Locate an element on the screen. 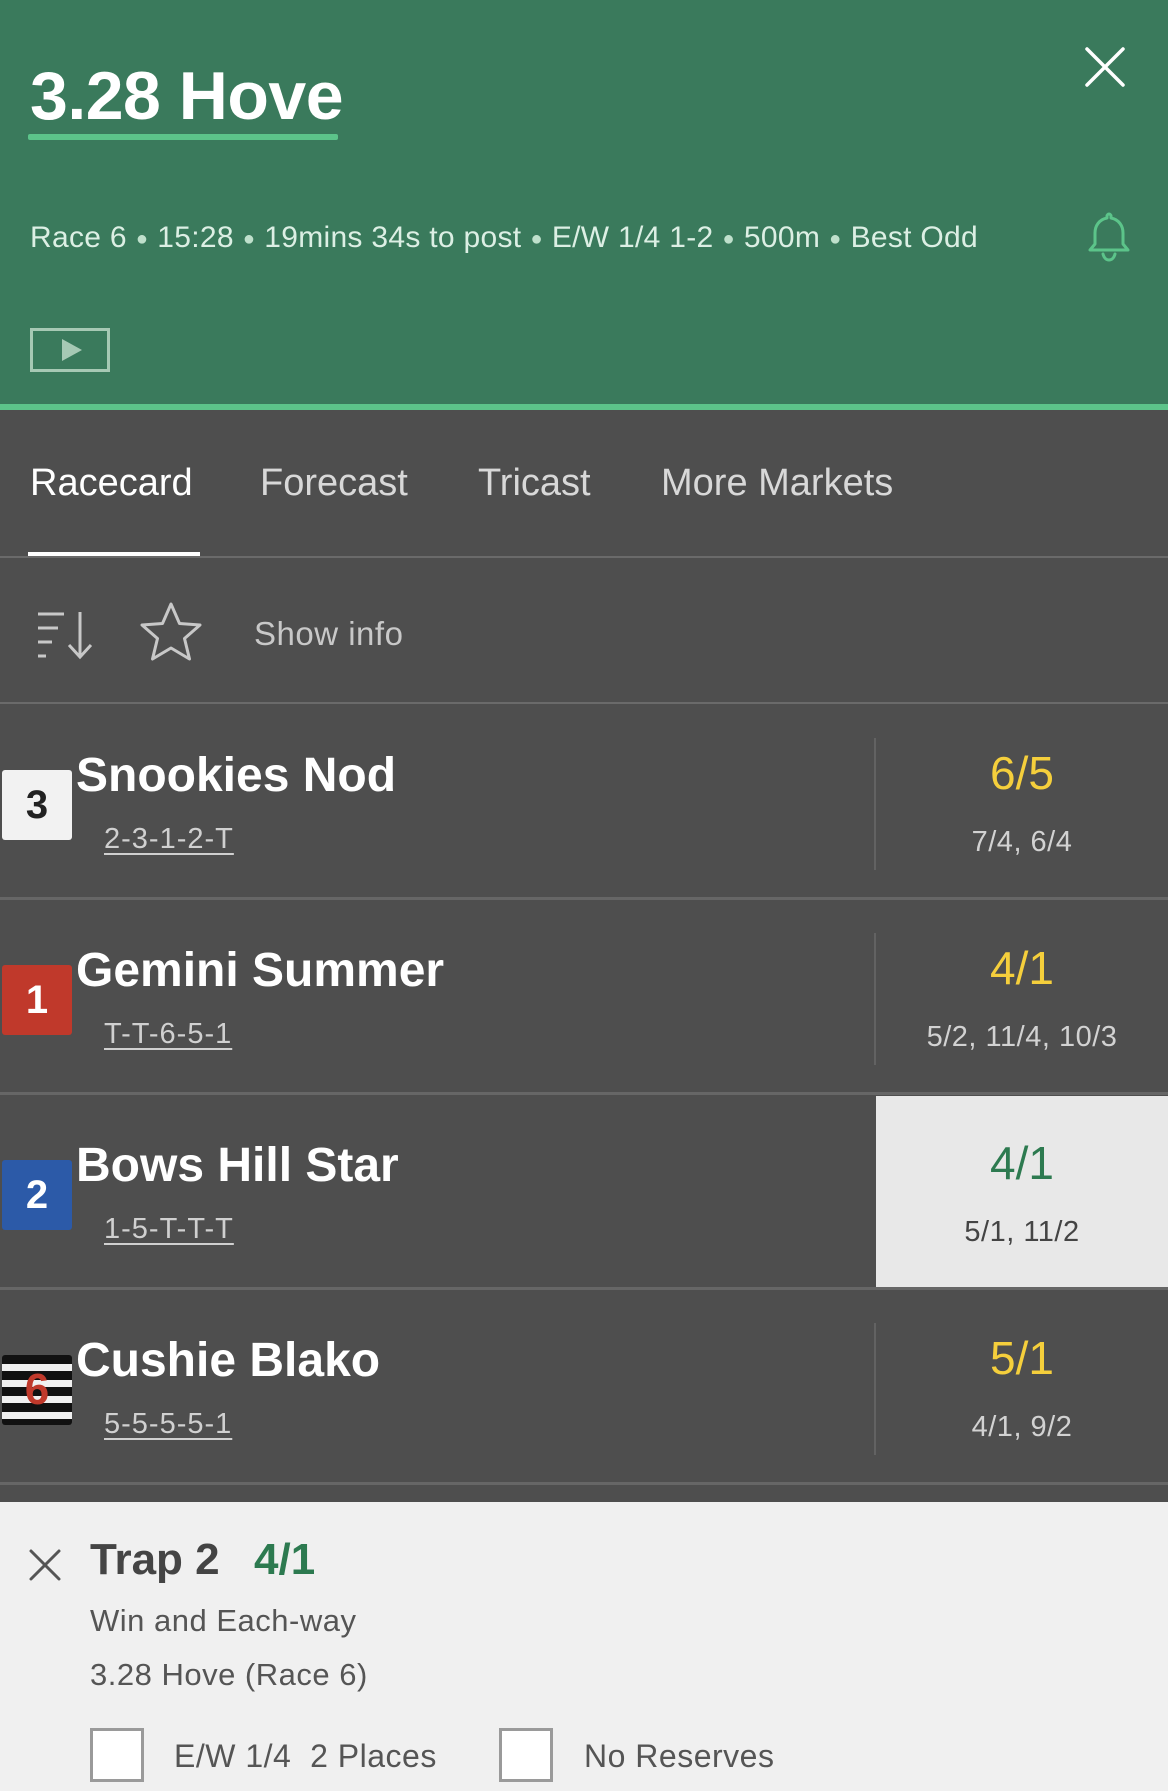 Image resolution: width=1168 pixels, height=1791 pixels. runner-row: 6 Cushie Blako 5-5-5-5-1 5/1 4/1, 9/2 is located at coordinates (584, 1388).